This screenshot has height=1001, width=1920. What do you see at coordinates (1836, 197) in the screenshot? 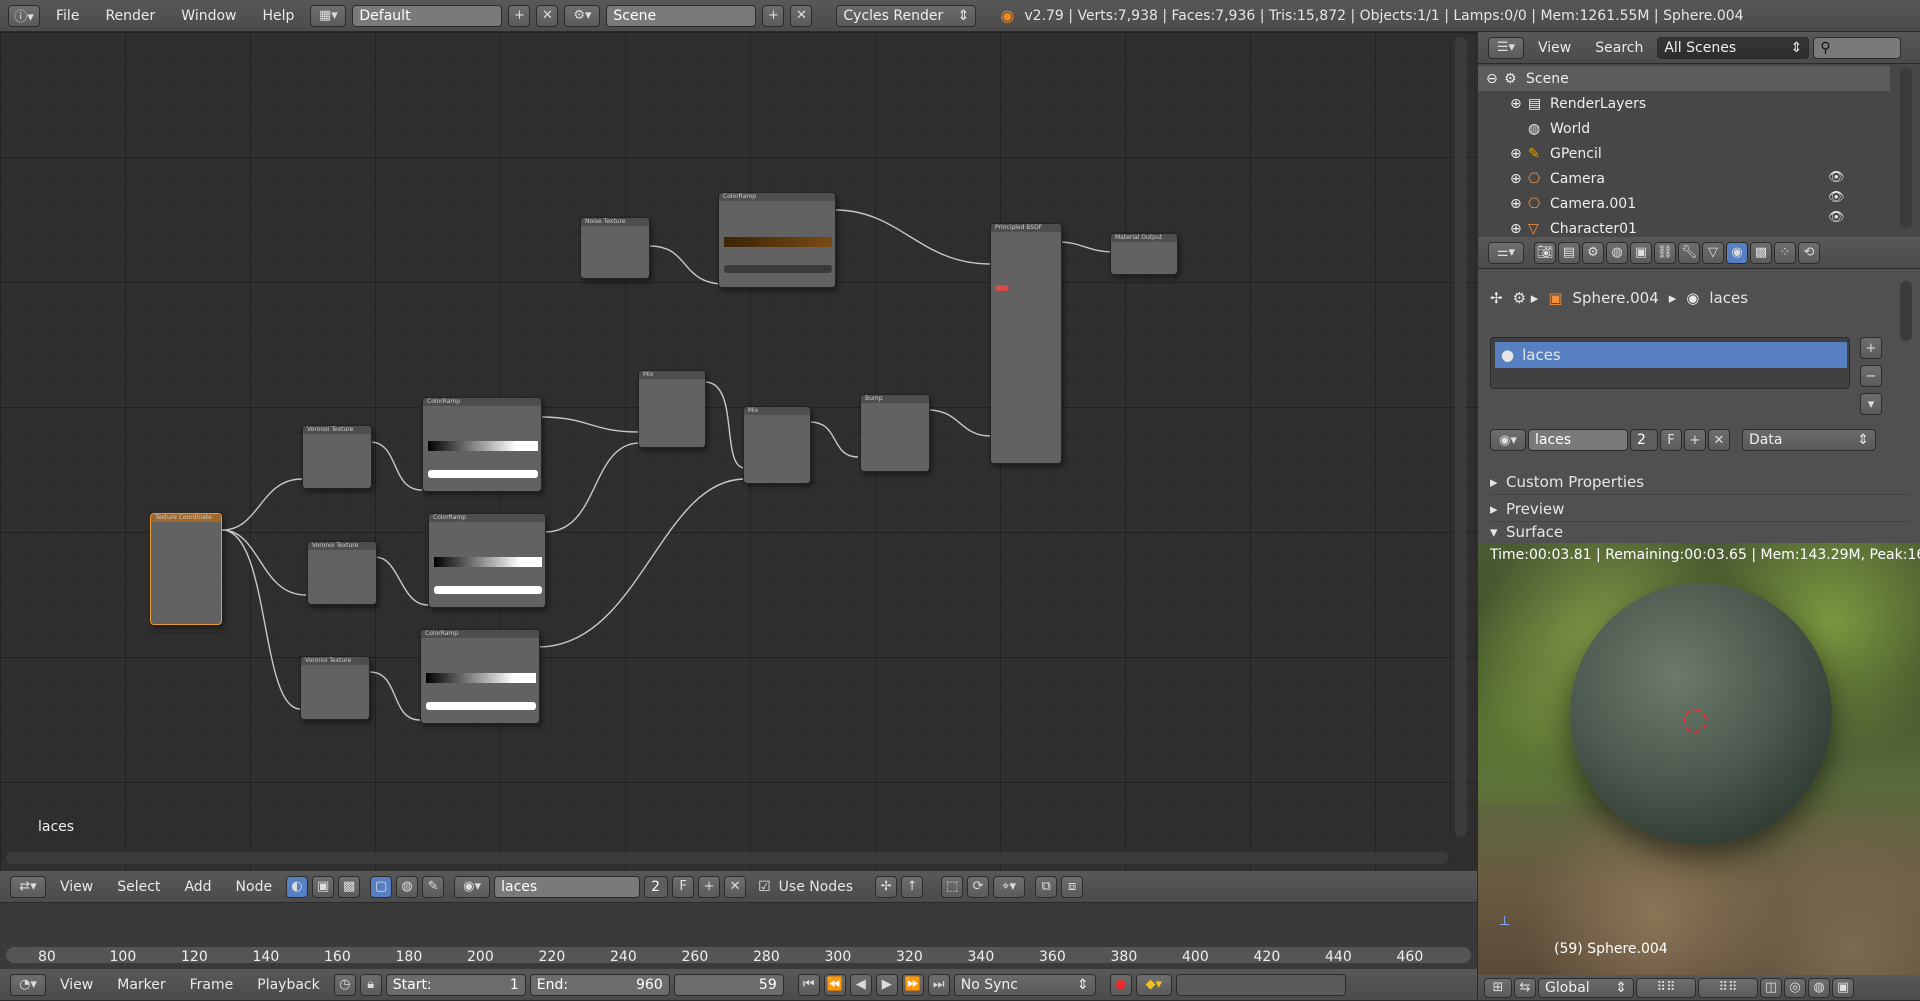
I see `visibility-eye-icon: 👁︎ 👁︎ 👁︎` at bounding box center [1836, 197].